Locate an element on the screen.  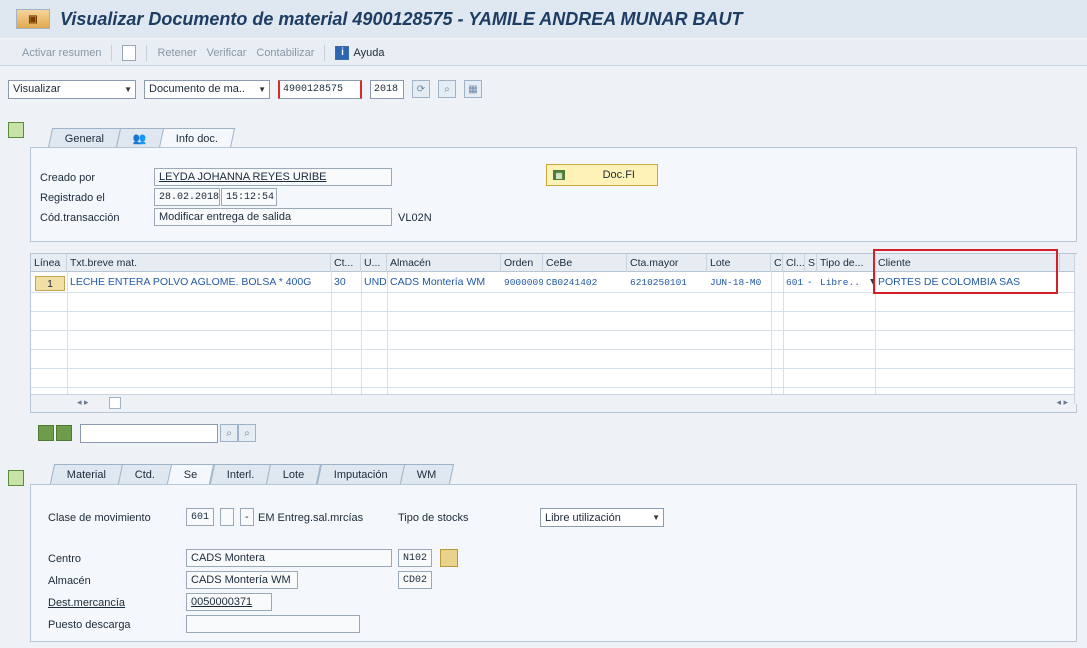
document-number-input: 4900128575 is located at coordinates (320, 89).